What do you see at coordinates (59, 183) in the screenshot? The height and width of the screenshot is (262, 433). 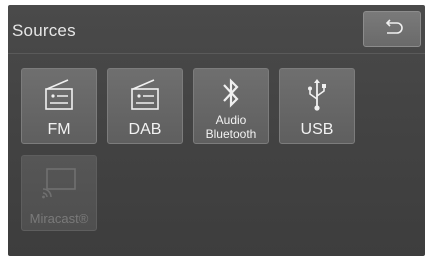 I see `miracast-icon` at bounding box center [59, 183].